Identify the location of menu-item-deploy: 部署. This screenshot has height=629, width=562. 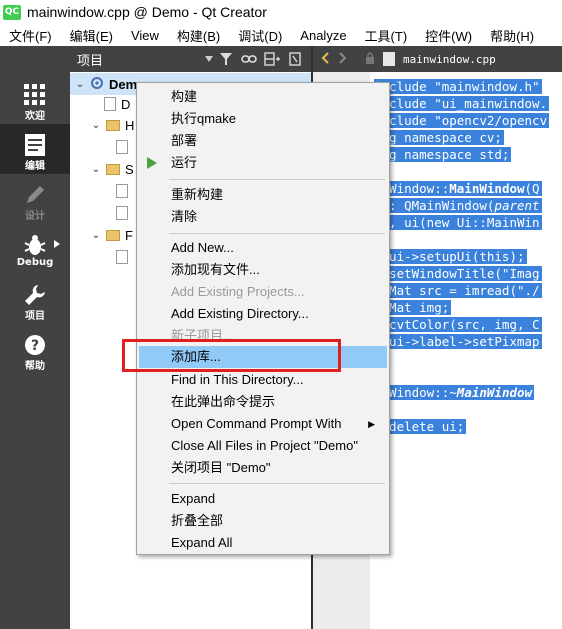
(263, 141).